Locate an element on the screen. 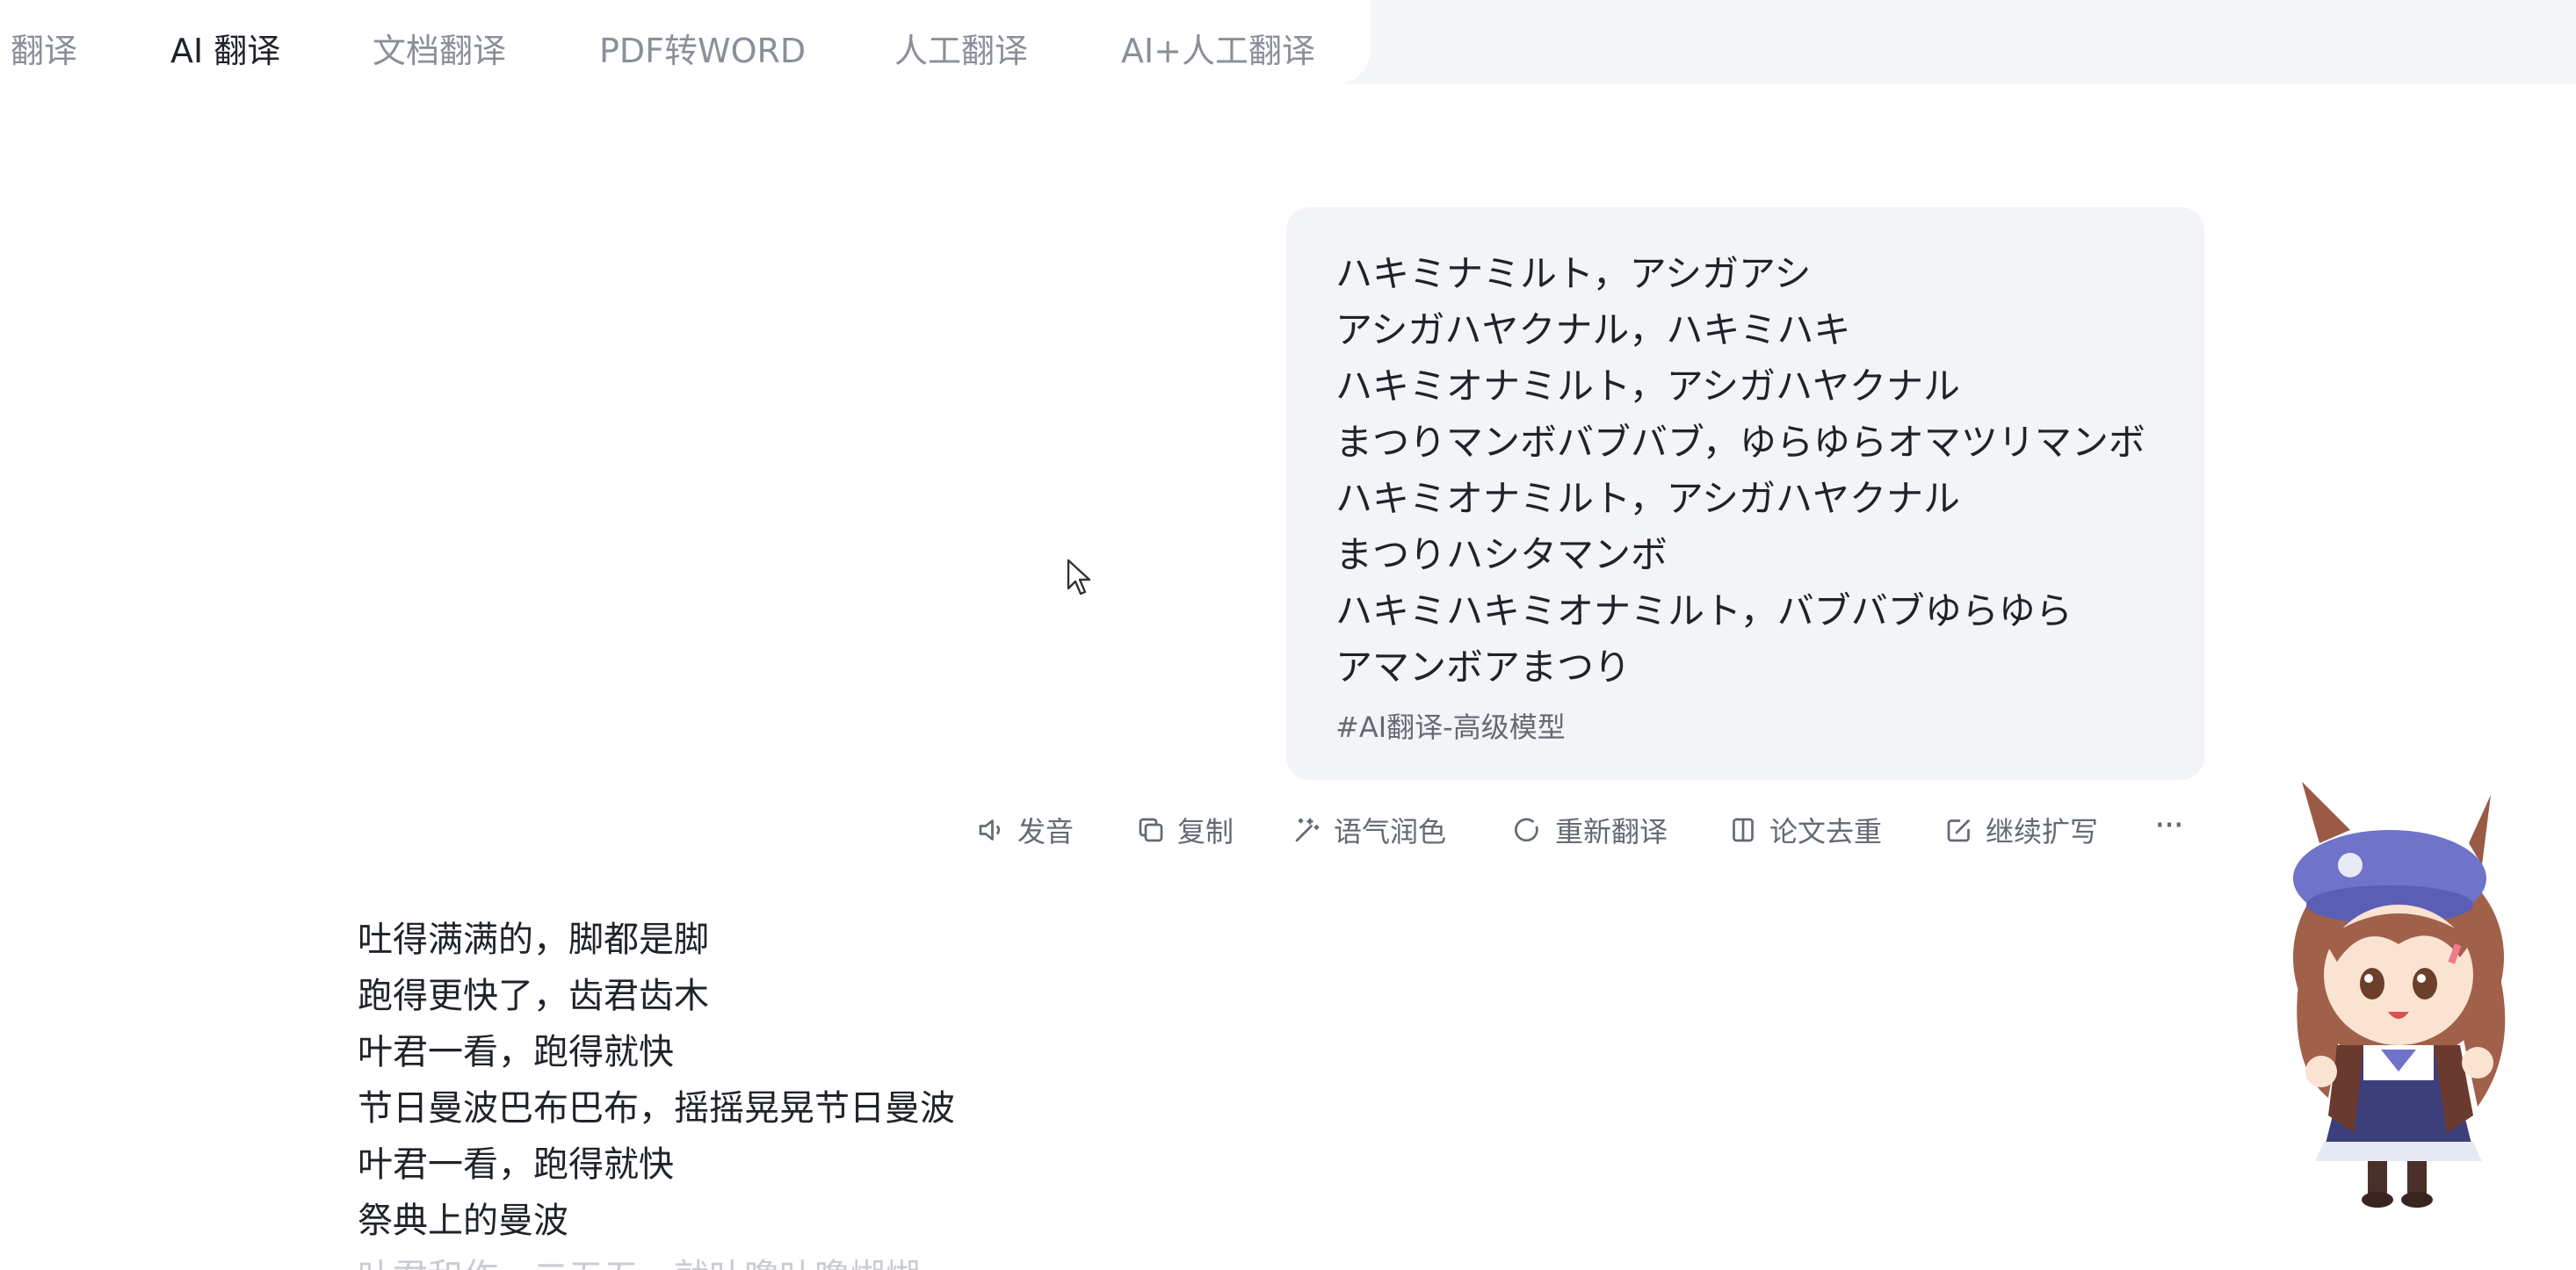 This screenshot has width=2576, height=1270. tab-bar: 翻译 AI 翻译 文档翻译 PDF转WORD 人工翻译 AI+人工翻译 is located at coordinates (685, 42).